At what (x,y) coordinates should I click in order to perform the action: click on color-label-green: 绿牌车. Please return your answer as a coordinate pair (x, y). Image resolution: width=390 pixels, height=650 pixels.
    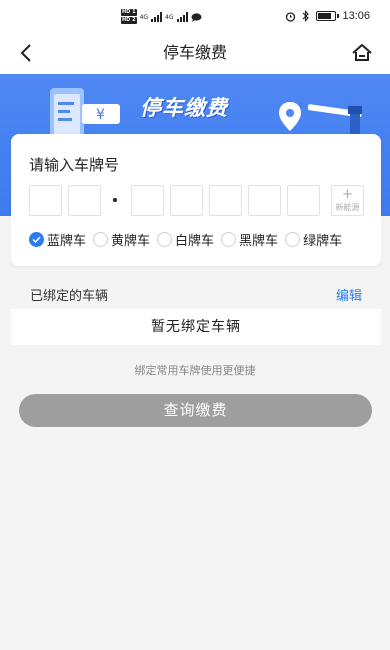
    Looking at the image, I should click on (323, 241).